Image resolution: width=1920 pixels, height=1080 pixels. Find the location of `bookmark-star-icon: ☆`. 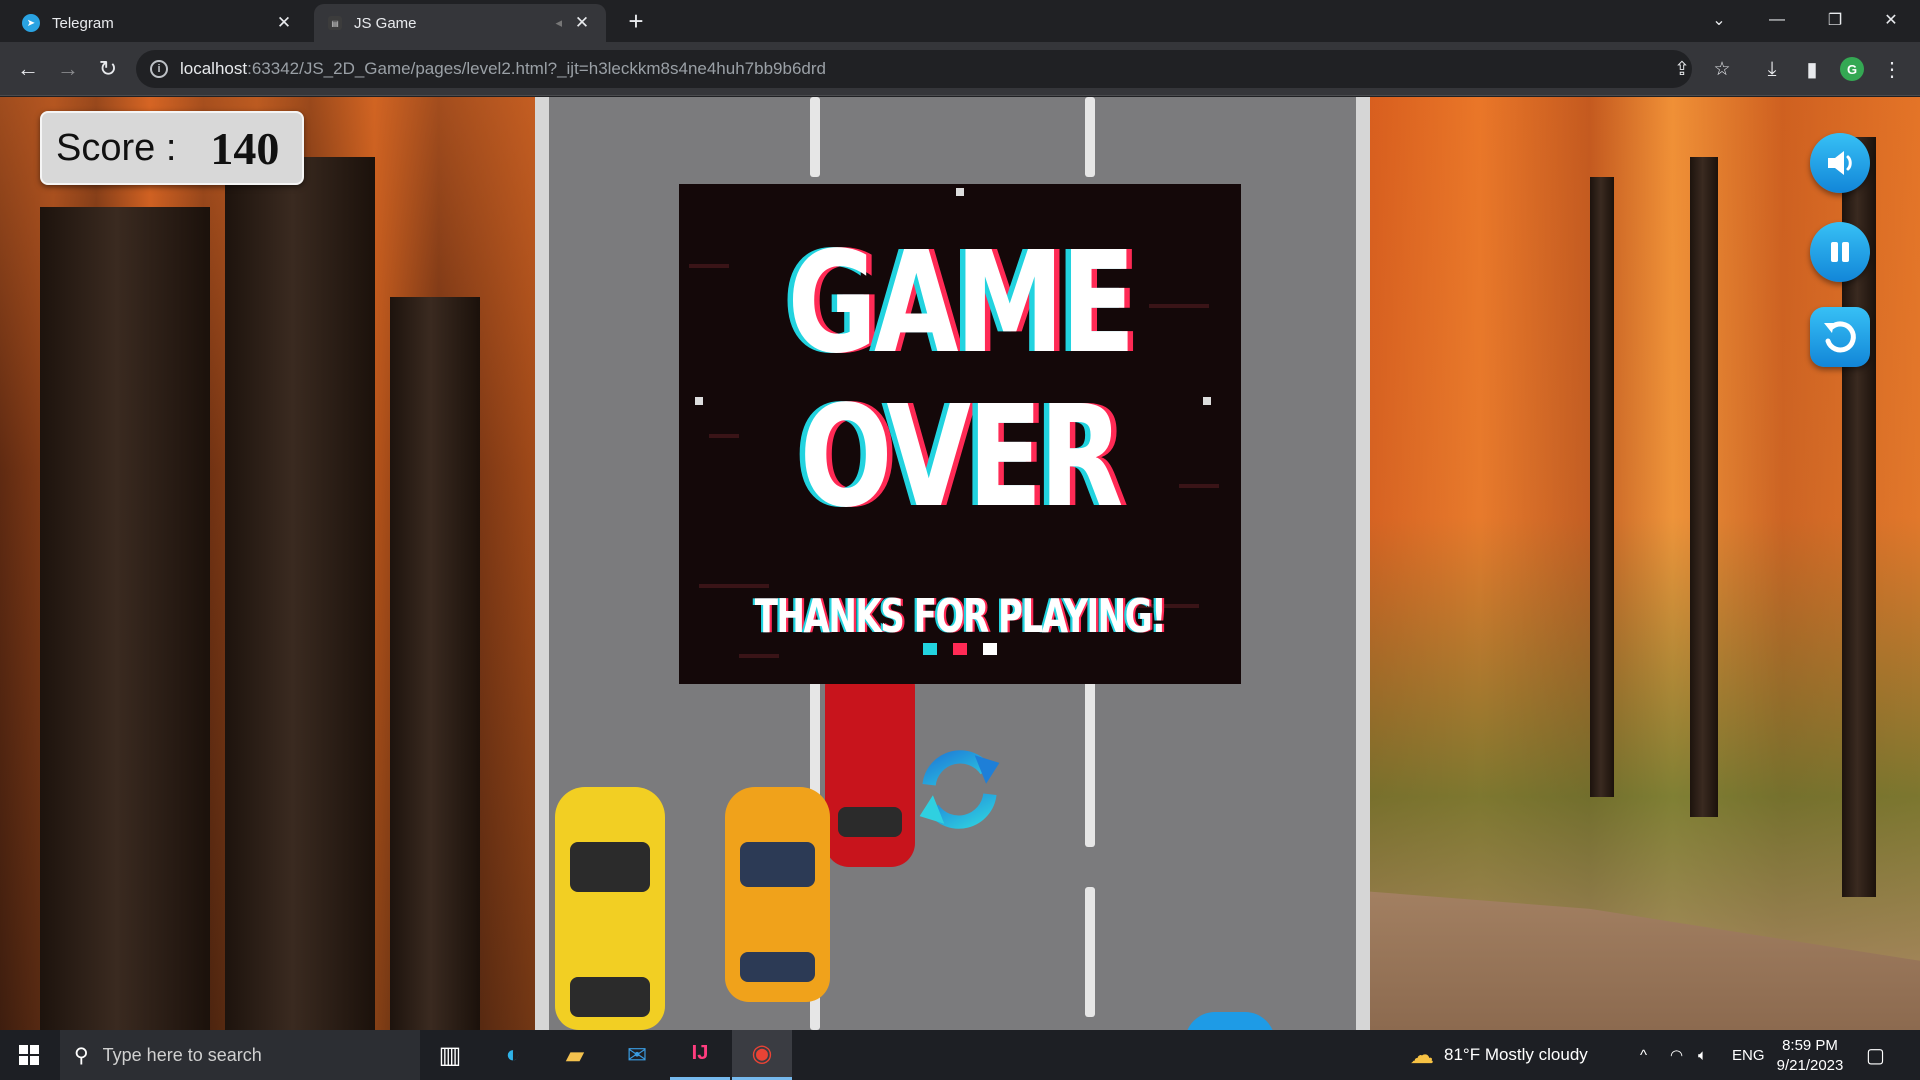

bookmark-star-icon: ☆ is located at coordinates (1722, 69).